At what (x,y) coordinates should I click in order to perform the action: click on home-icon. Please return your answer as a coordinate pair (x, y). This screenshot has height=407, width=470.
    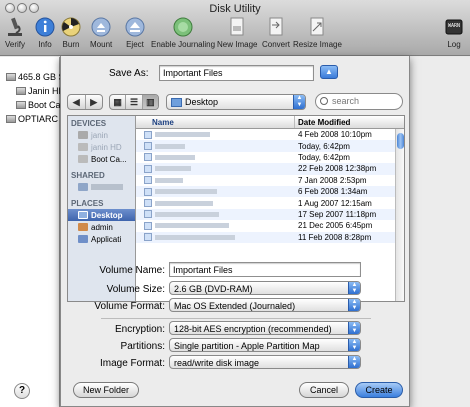
    Looking at the image, I should click on (83, 227).